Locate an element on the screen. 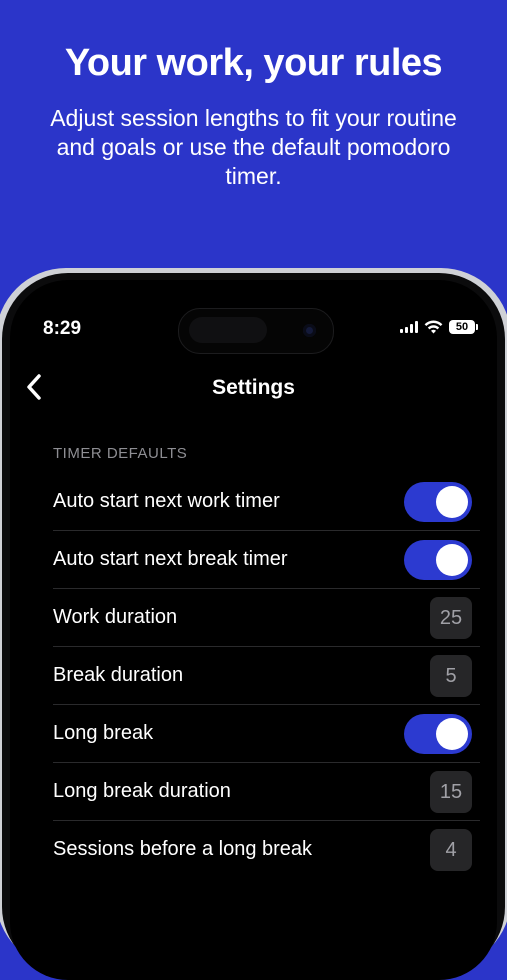  setting-row-break-duration: Break duration 5 is located at coordinates (266, 676).